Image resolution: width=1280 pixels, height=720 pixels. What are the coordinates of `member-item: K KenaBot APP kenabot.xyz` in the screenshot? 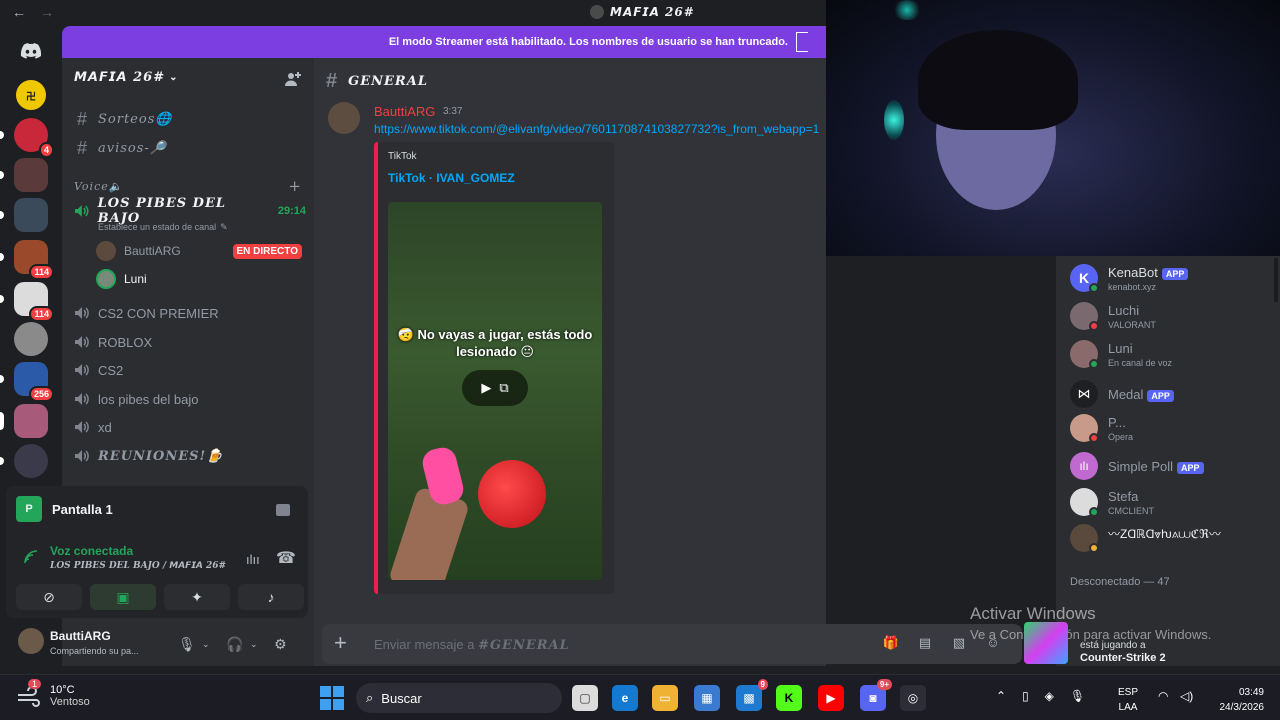 It's located at (1172, 278).